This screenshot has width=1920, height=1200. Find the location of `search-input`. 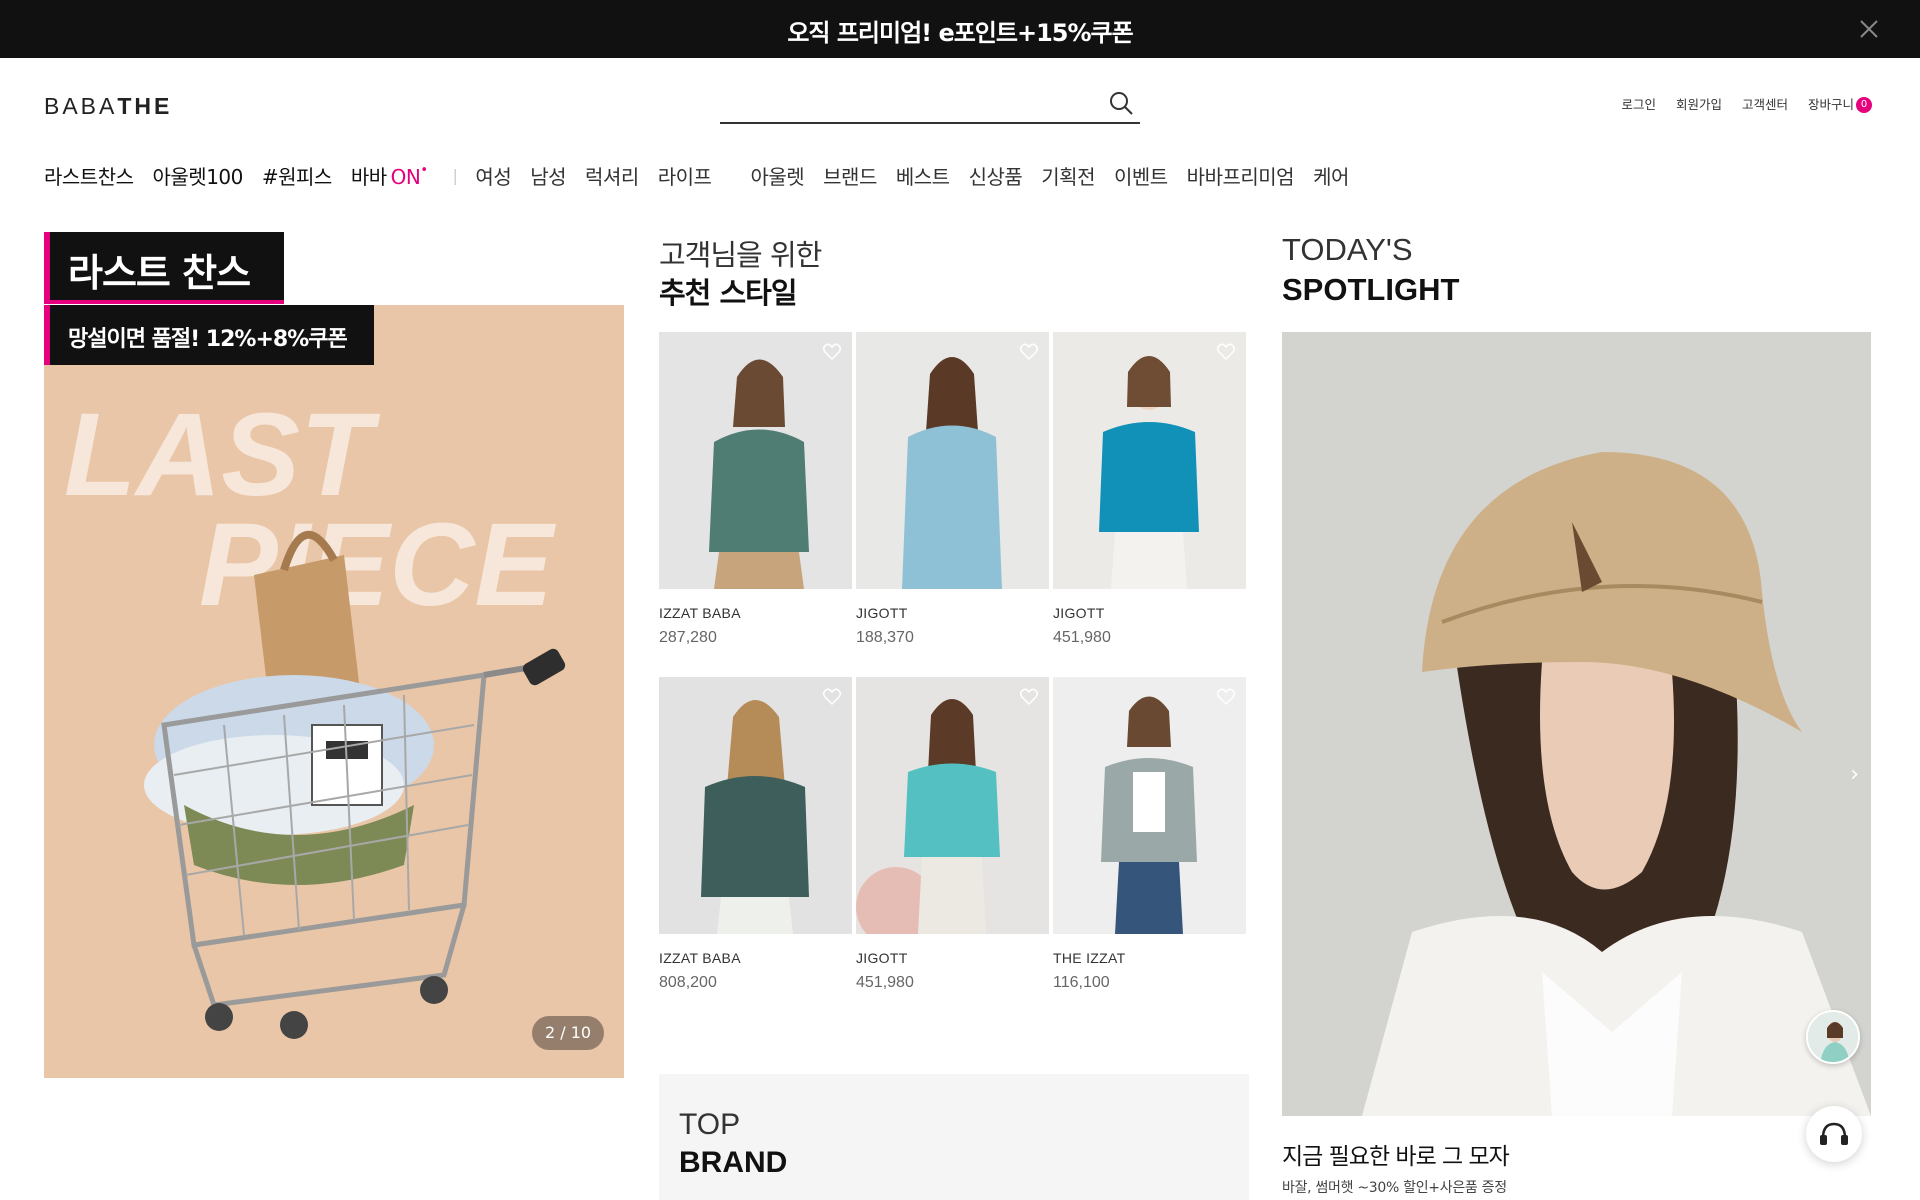

search-input is located at coordinates (905, 104).